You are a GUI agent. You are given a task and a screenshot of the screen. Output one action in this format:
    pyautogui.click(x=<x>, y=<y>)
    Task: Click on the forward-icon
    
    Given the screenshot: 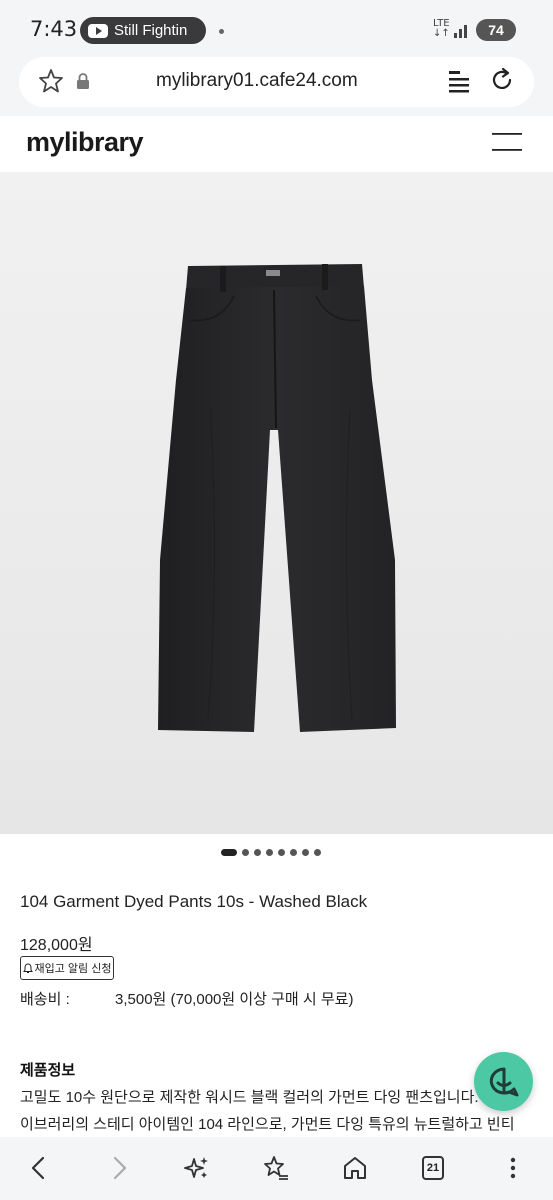 What is the action you would take?
    pyautogui.click(x=119, y=1168)
    